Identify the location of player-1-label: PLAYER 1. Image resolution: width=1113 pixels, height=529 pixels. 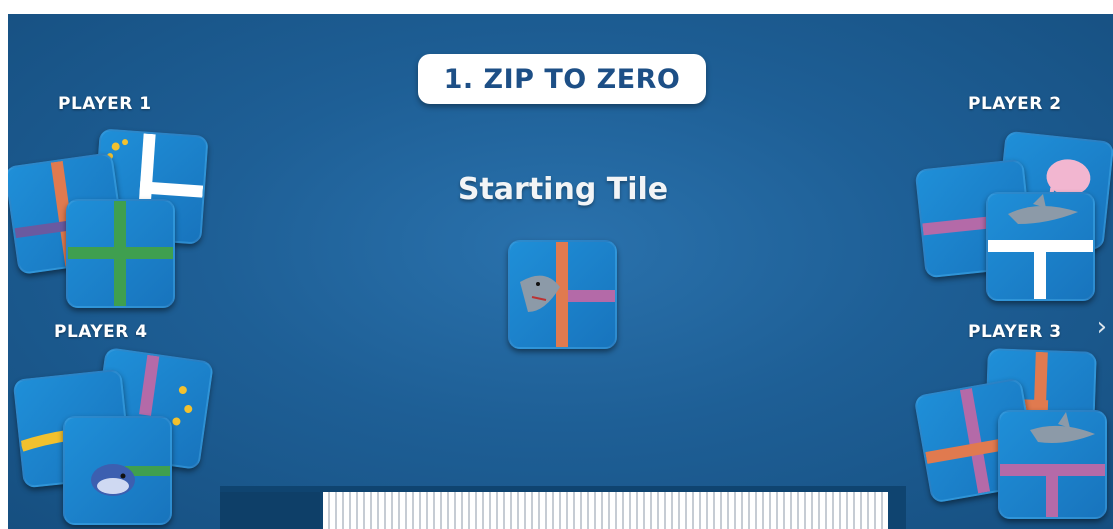
(105, 104).